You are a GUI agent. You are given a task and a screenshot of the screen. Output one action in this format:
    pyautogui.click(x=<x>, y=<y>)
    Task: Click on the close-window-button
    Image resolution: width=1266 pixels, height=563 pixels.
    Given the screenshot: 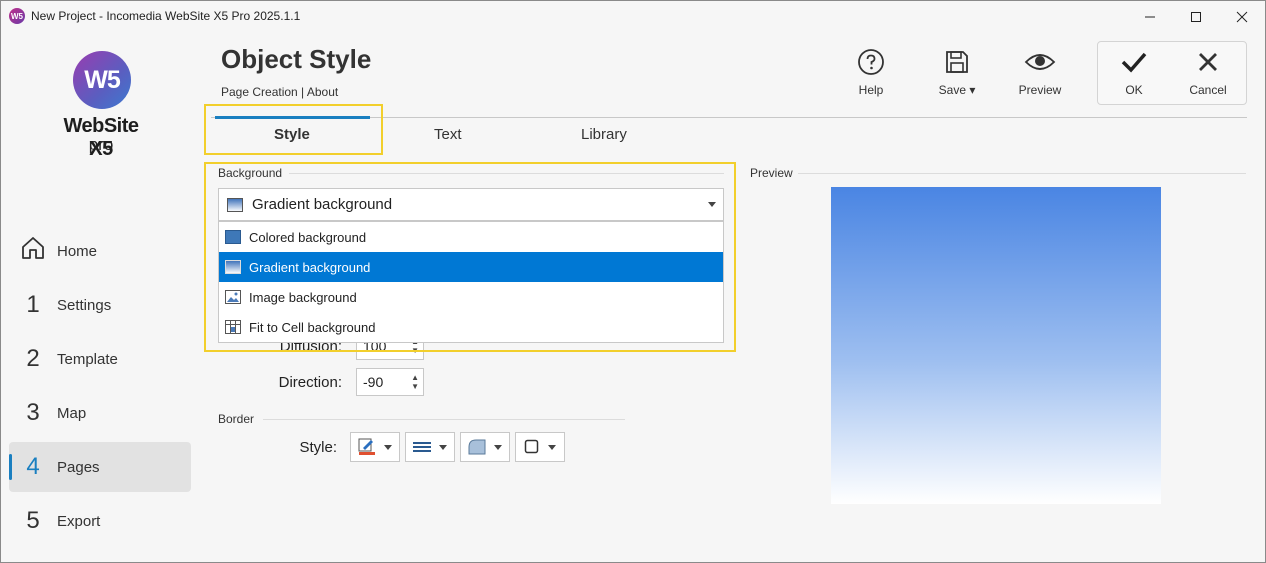 What is the action you would take?
    pyautogui.click(x=1242, y=16)
    